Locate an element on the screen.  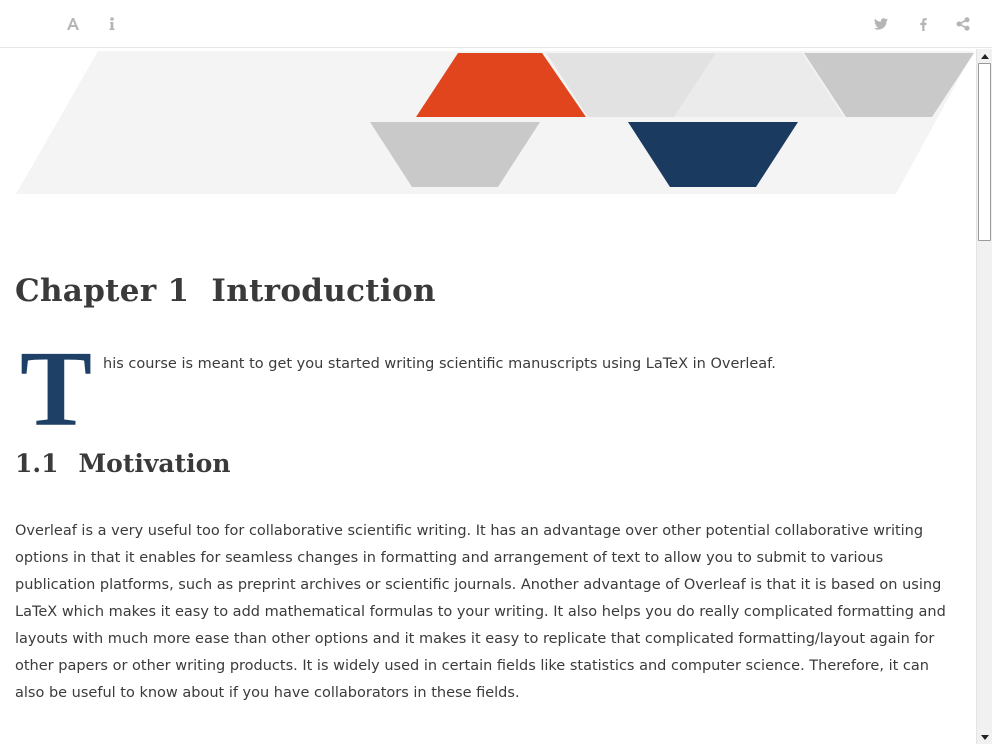
chapter-name: Introduction is located at coordinates (323, 291).